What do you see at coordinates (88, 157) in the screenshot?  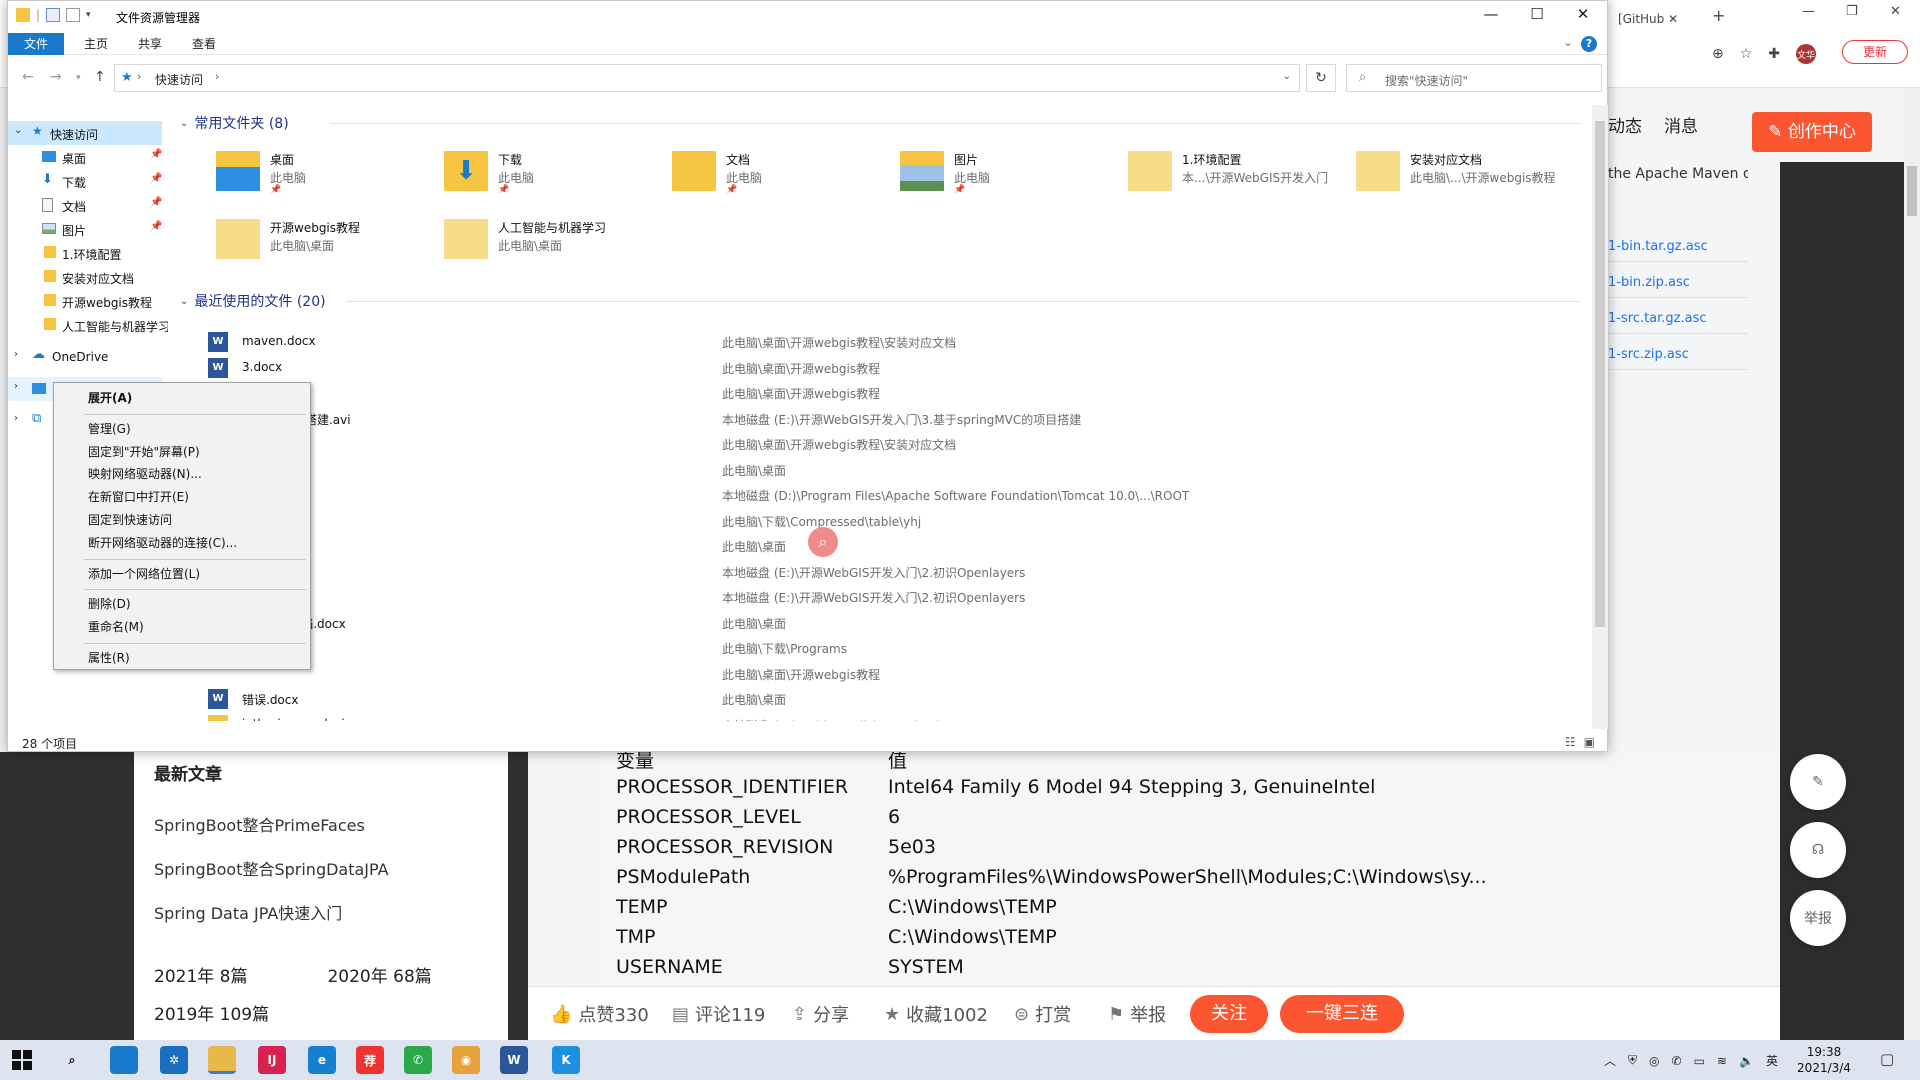 I see `sidebar-item-desktop: 桌面 📌` at bounding box center [88, 157].